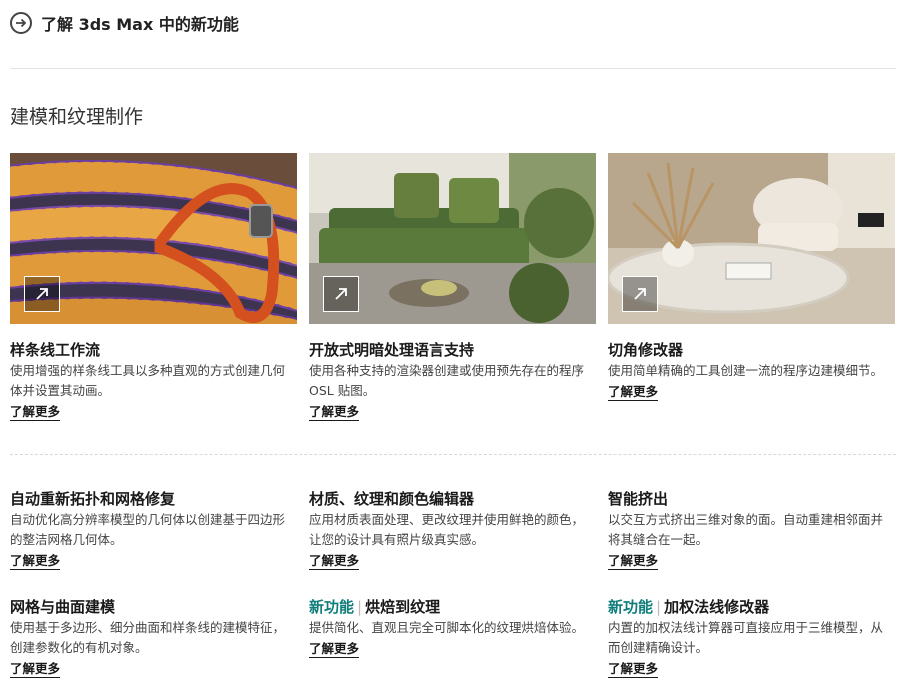  Describe the element at coordinates (77, 117) in the screenshot. I see `section-title: 建模和纹理制作` at that location.